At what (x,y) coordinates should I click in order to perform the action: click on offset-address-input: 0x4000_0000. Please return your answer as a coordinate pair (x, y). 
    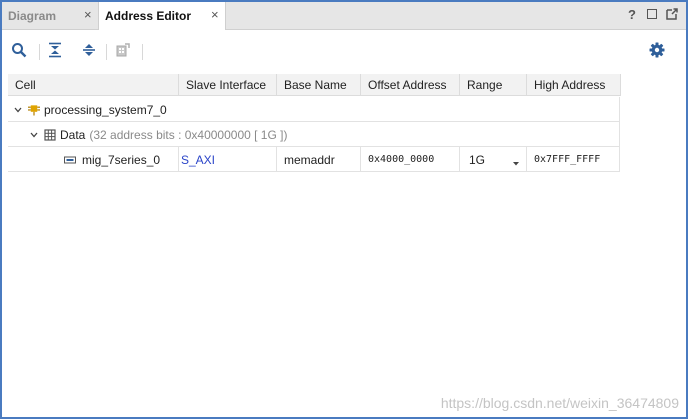
    Looking at the image, I should click on (410, 159).